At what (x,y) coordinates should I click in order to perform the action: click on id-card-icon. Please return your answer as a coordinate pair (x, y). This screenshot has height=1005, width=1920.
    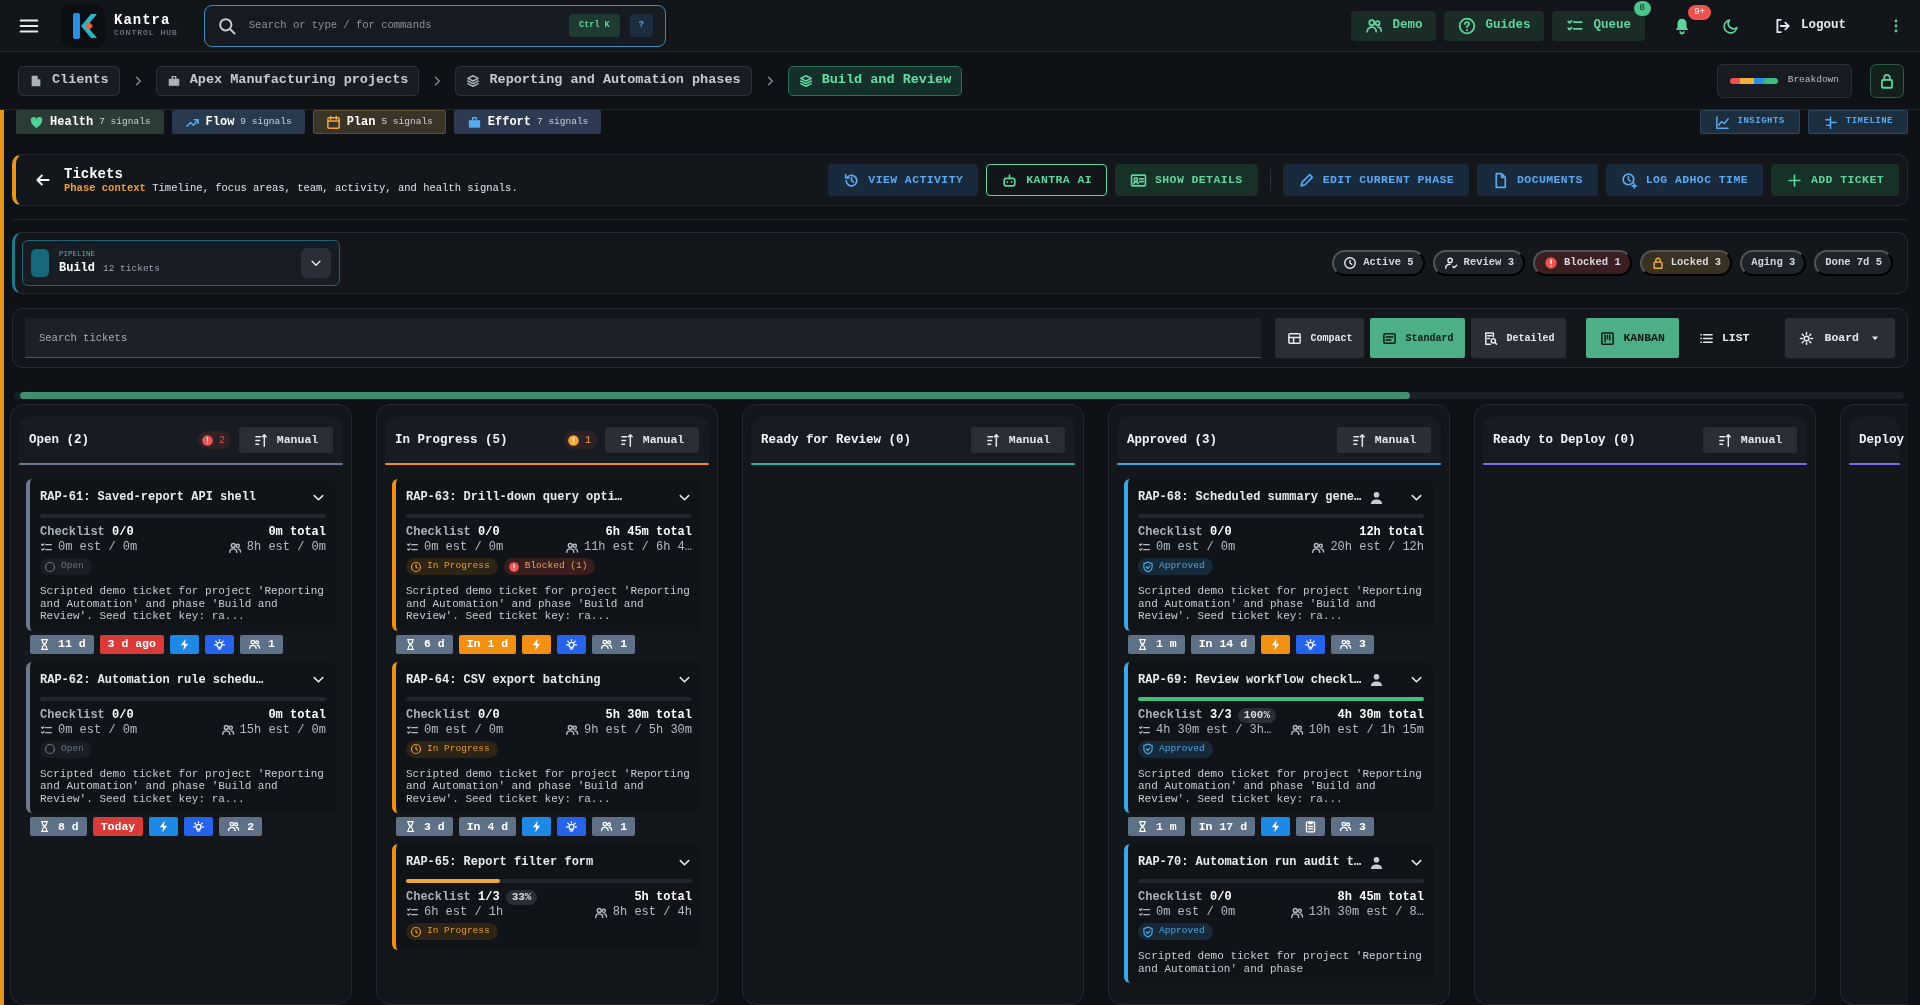
    Looking at the image, I should click on (1138, 180).